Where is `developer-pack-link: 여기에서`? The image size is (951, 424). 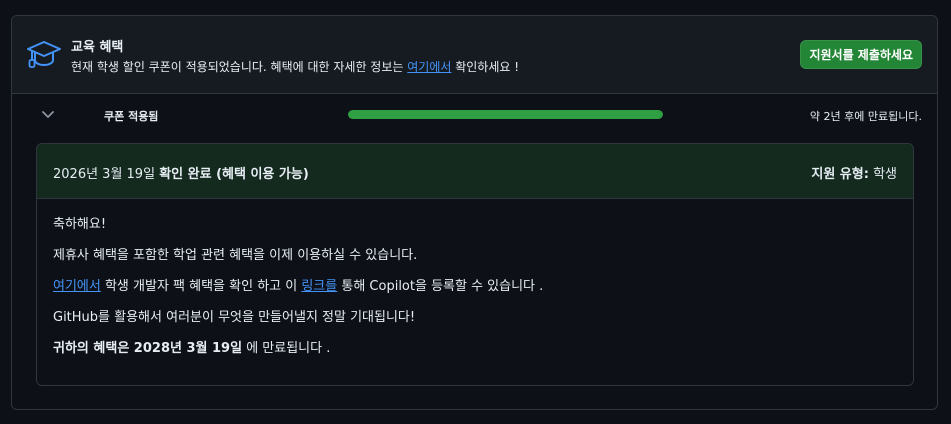 developer-pack-link: 여기에서 is located at coordinates (77, 286).